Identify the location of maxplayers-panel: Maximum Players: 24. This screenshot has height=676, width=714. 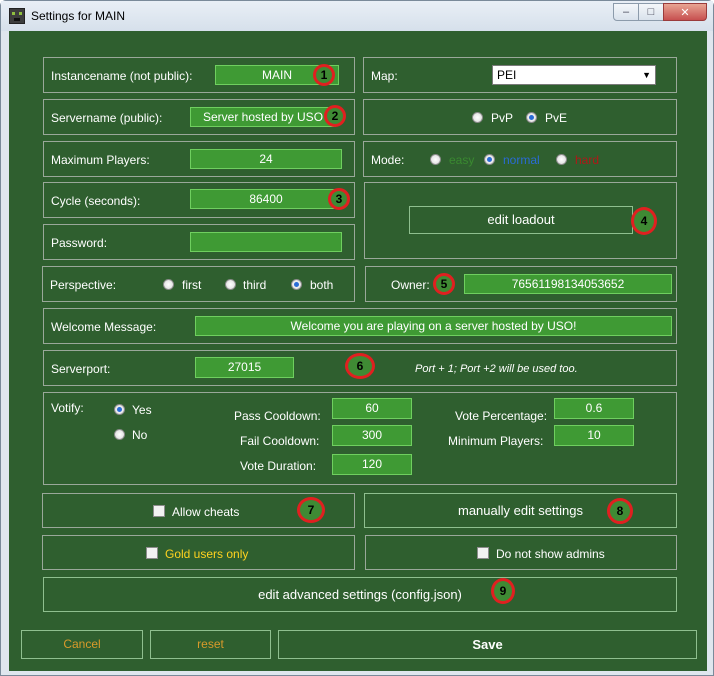
(199, 159).